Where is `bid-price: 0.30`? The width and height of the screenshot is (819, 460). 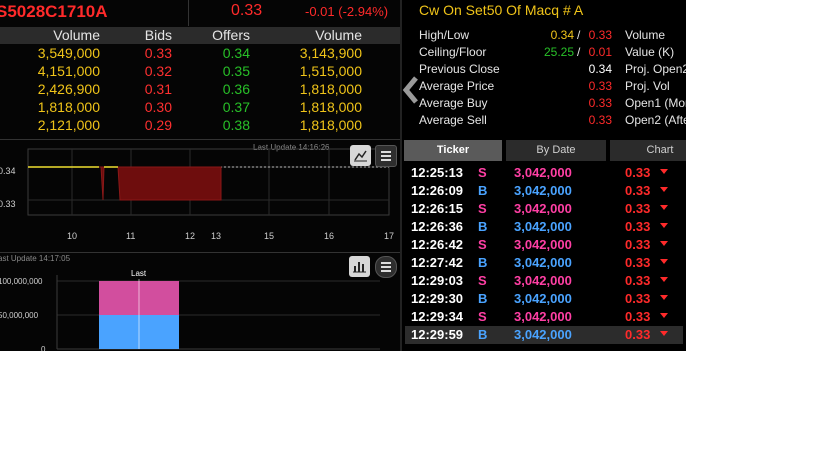
bid-price: 0.30 is located at coordinates (158, 107).